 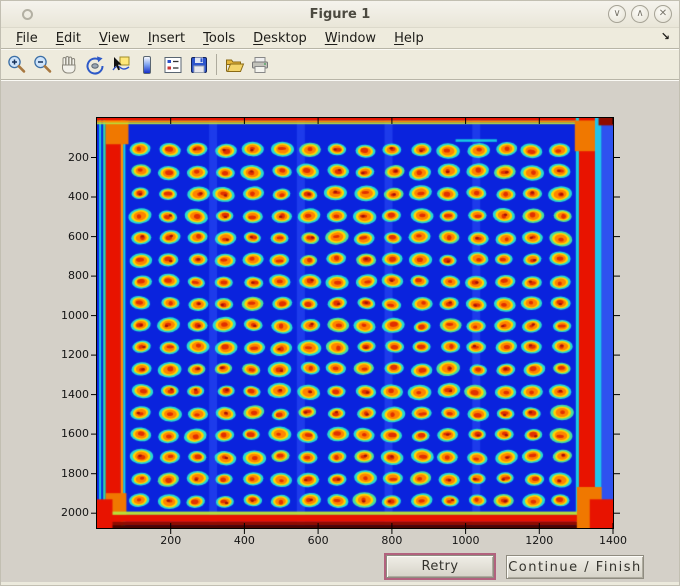 What do you see at coordinates (539, 540) in the screenshot?
I see `x-tick-label: 1200` at bounding box center [539, 540].